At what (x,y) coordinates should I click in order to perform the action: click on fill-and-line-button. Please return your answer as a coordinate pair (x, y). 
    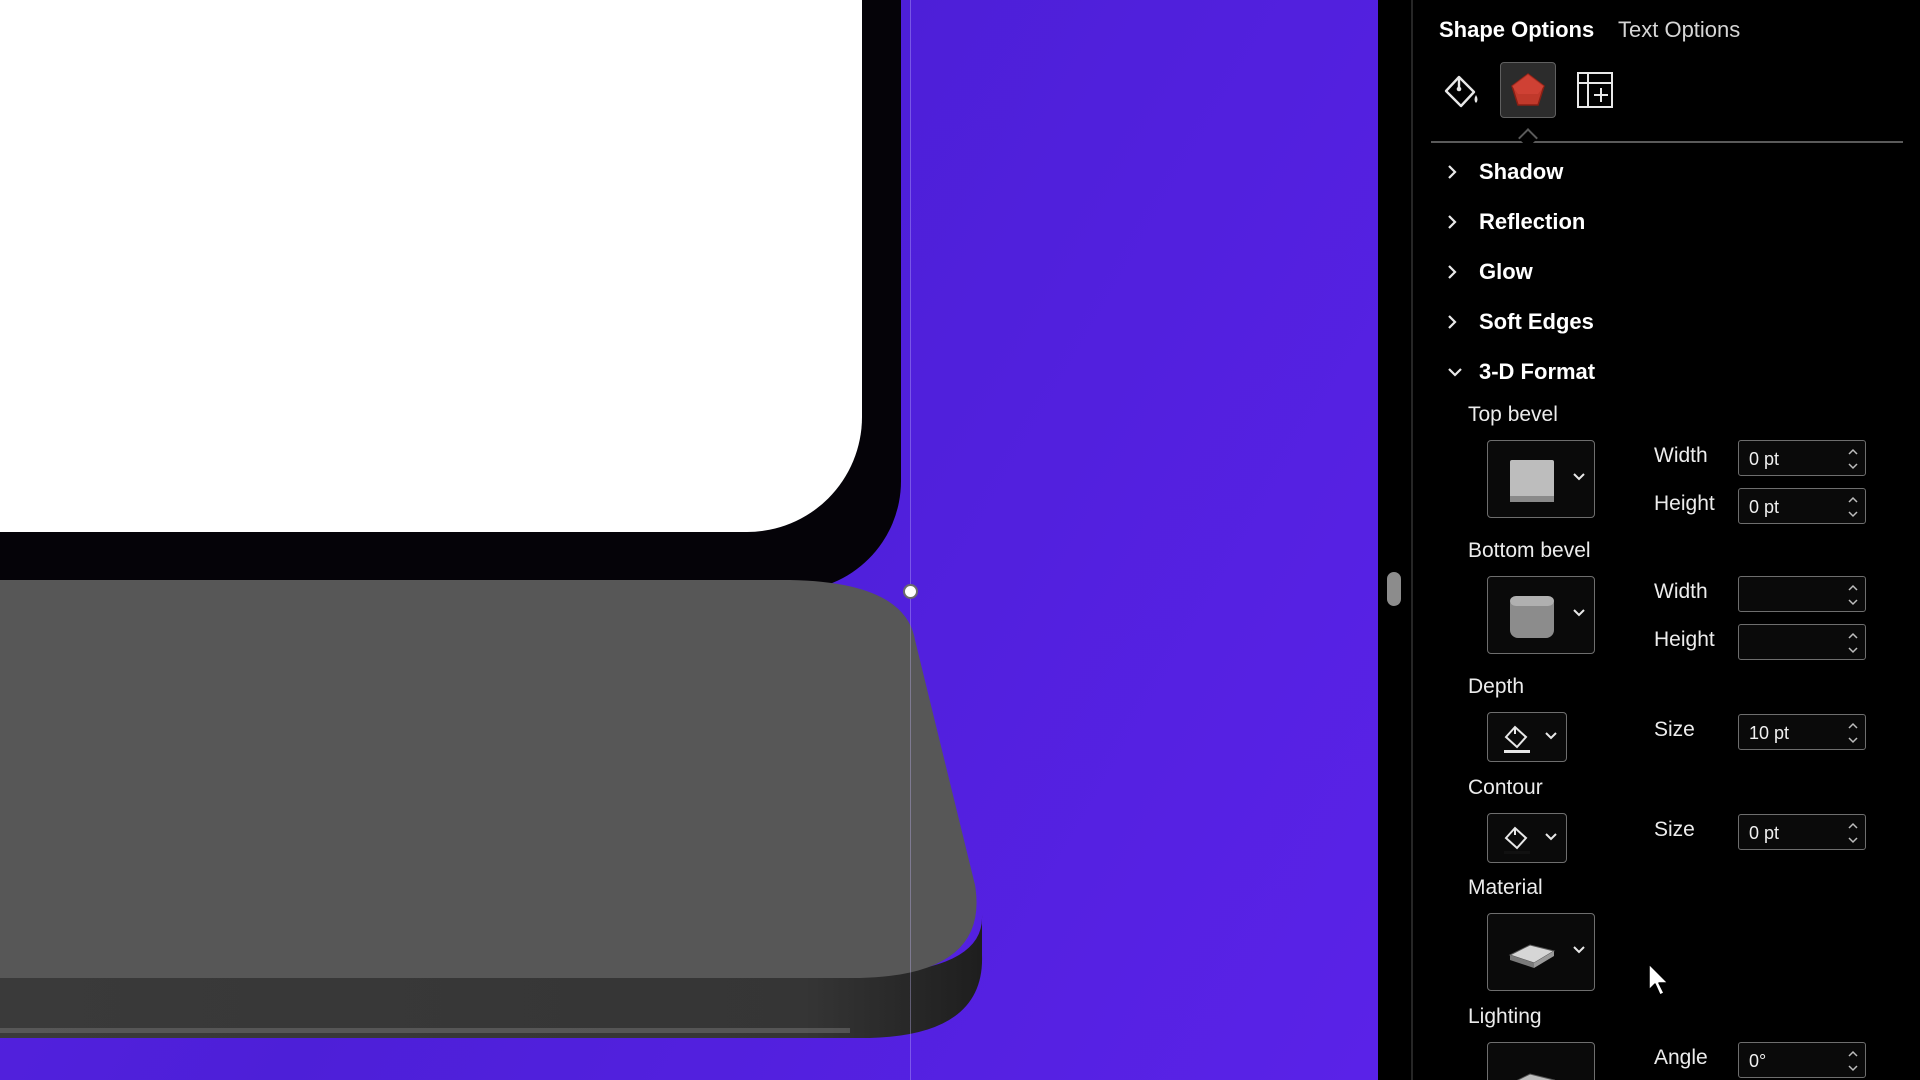
    Looking at the image, I should click on (1461, 90).